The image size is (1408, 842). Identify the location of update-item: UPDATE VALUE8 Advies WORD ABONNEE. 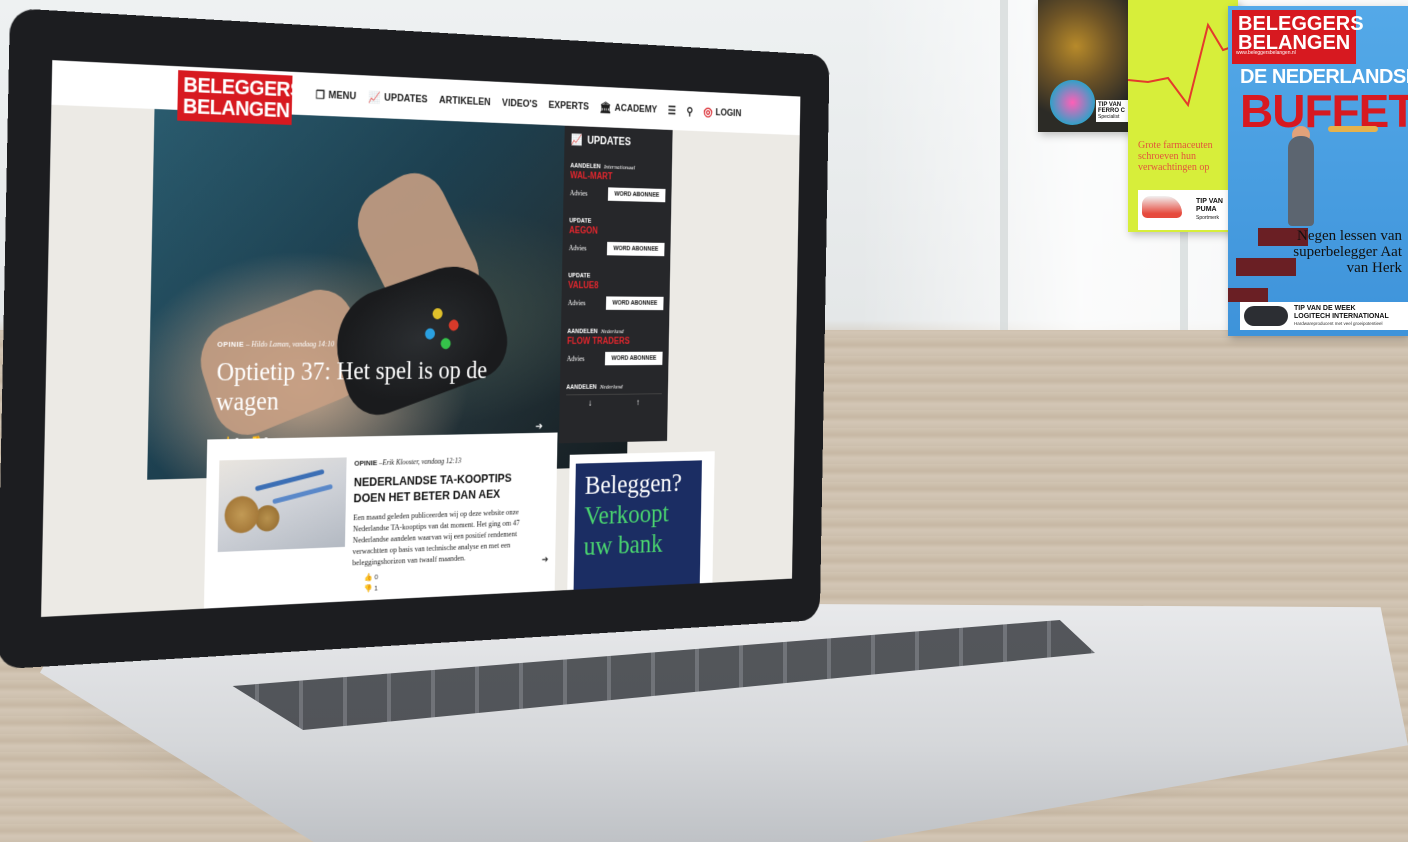
(615, 292).